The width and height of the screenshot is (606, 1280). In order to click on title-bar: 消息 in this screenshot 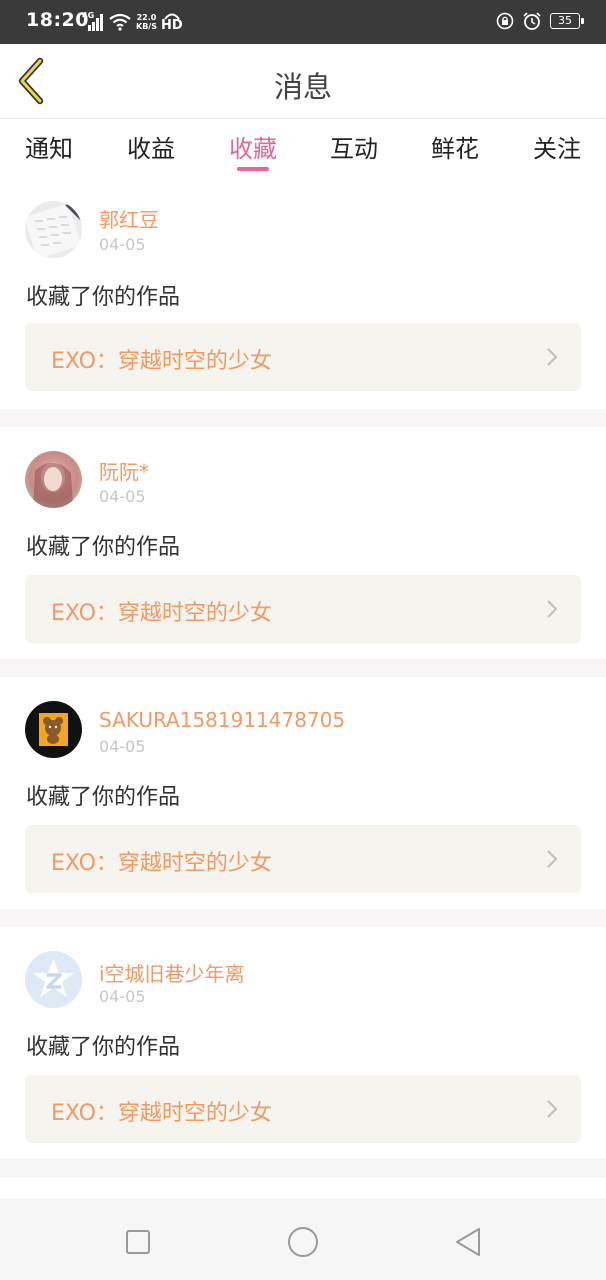, I will do `click(303, 81)`.